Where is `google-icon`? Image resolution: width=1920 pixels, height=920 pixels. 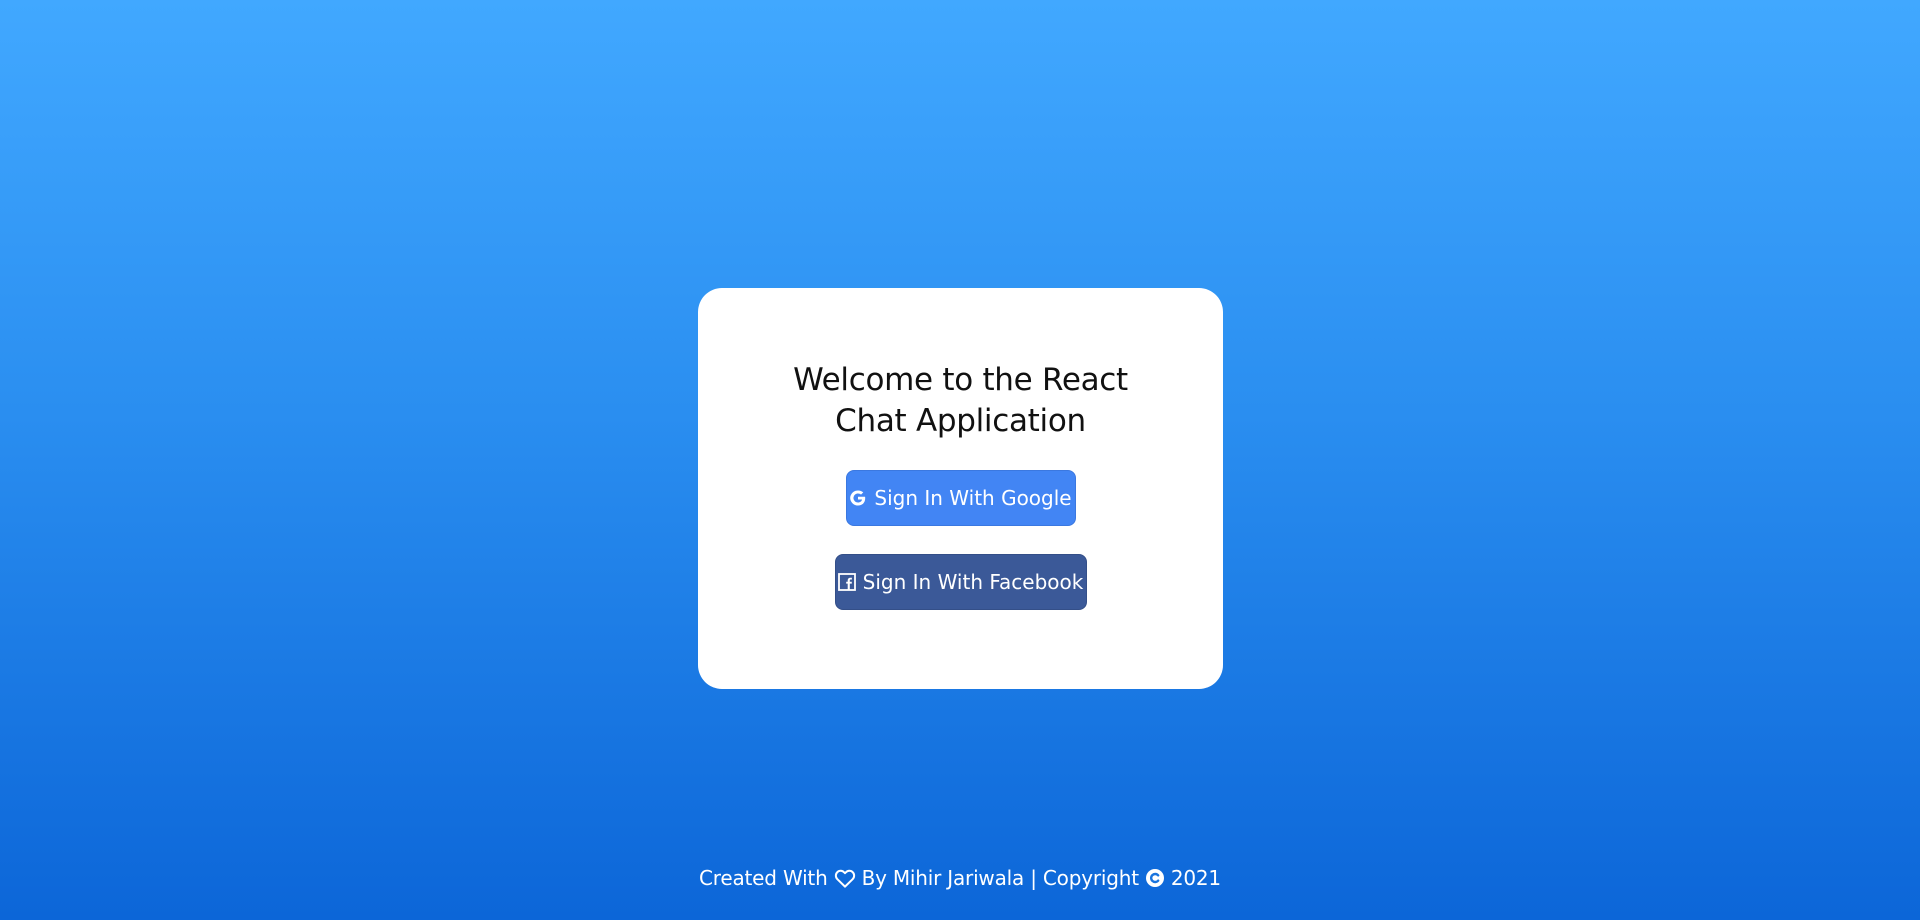
google-icon is located at coordinates (858, 498).